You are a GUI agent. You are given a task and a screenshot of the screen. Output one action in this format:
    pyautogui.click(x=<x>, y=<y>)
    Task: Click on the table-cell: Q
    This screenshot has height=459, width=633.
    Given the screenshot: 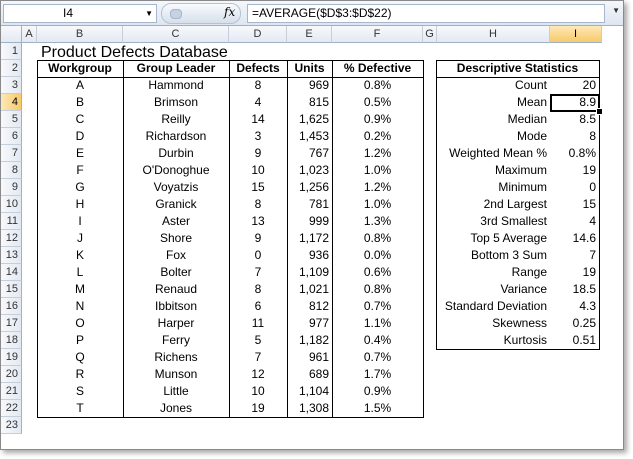 What is the action you would take?
    pyautogui.click(x=80, y=357)
    